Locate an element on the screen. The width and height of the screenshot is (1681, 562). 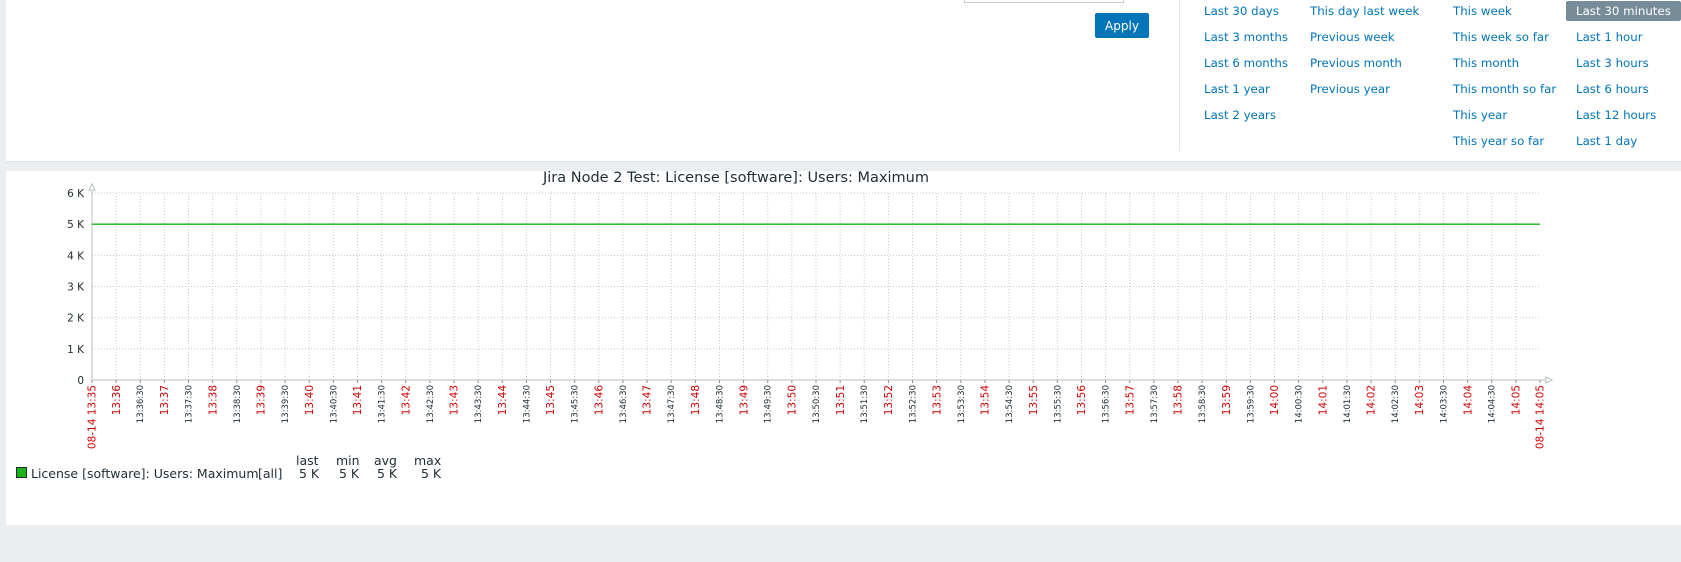
quick-range-last-3-hours: Last 3 hours is located at coordinates (1612, 63).